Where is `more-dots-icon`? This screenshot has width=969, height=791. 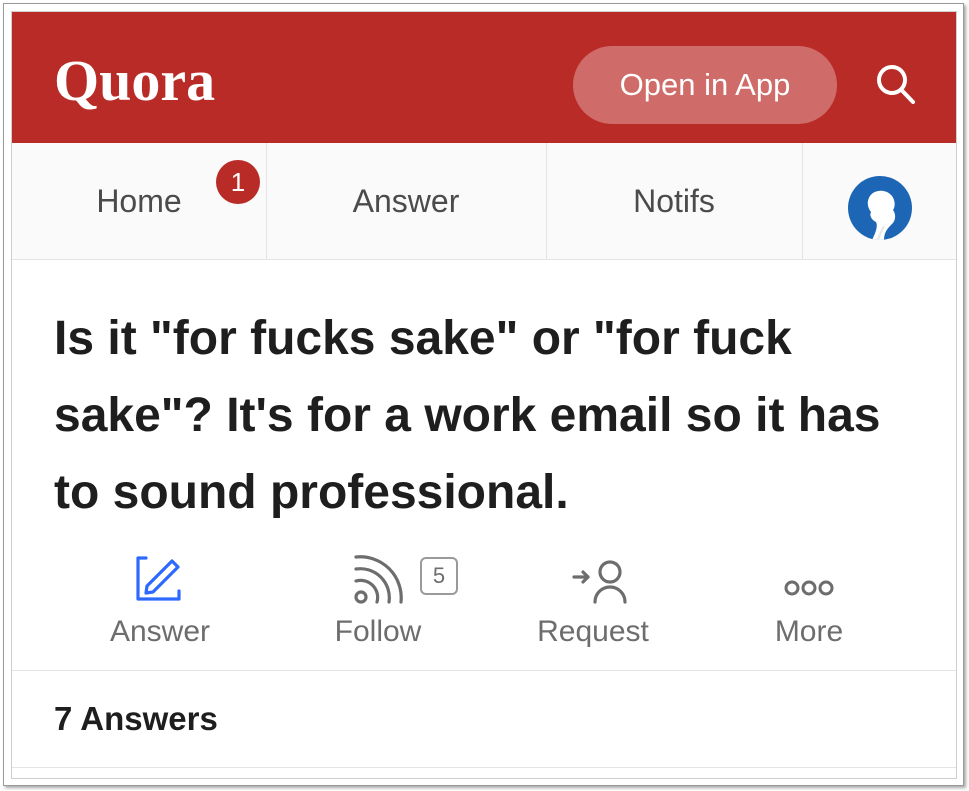 more-dots-icon is located at coordinates (809, 577).